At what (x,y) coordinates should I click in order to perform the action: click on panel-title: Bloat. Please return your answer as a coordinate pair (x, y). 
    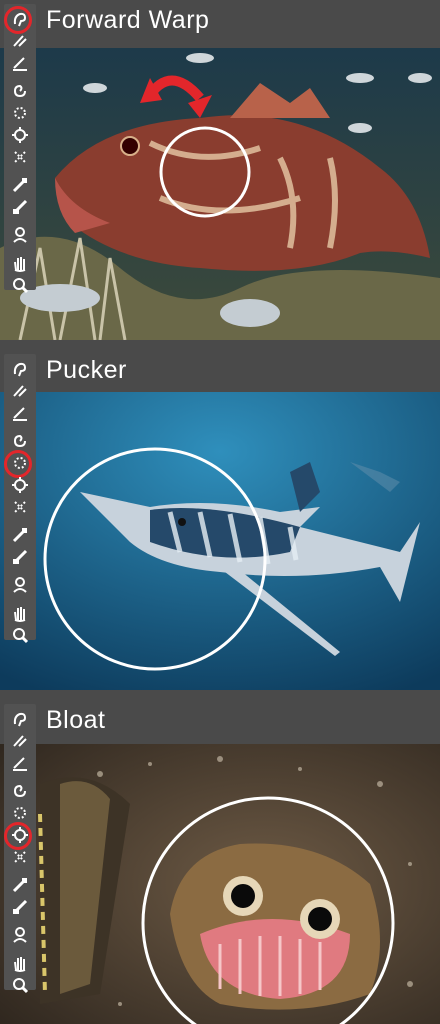
    Looking at the image, I should click on (76, 720).